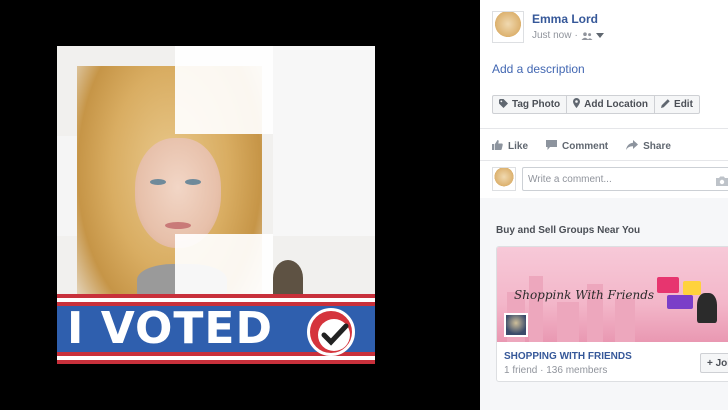 The width and height of the screenshot is (728, 410). Describe the element at coordinates (216, 362) in the screenshot. I see `banner-stripe` at that location.